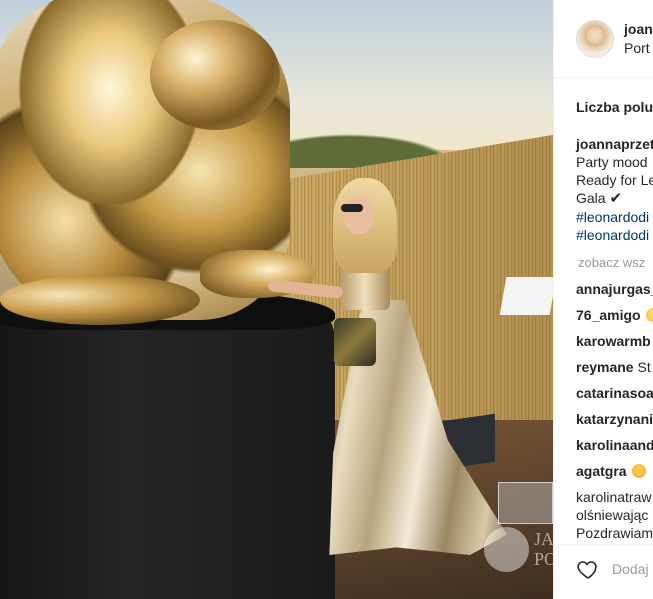  I want to click on comment: karolinatraw olśniewając Pozdrawiam, so click(614, 515).